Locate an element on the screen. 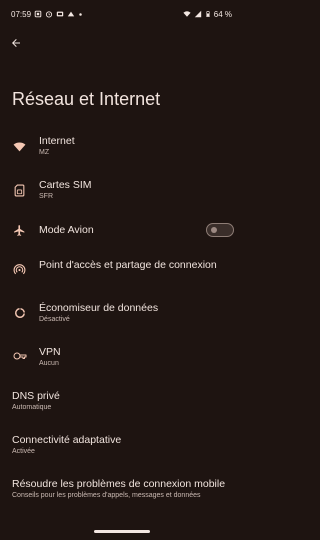 This screenshot has width=320, height=540. home-indicator is located at coordinates (121, 531).